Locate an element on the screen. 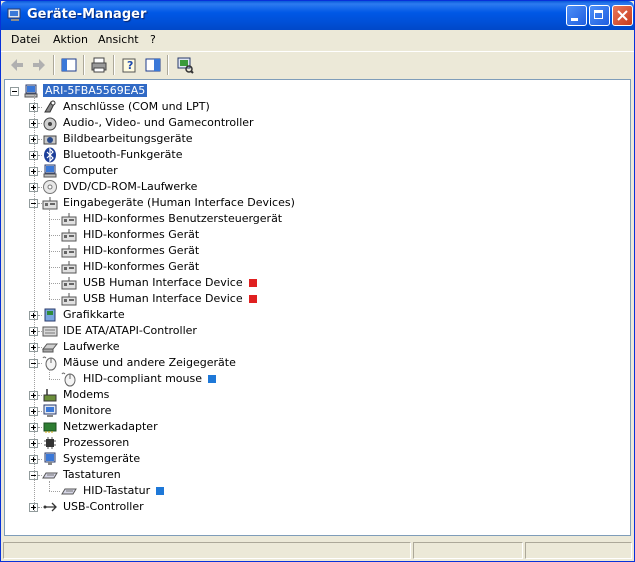 Image resolution: width=635 pixels, height=562 pixels. print-icon is located at coordinates (99, 65).